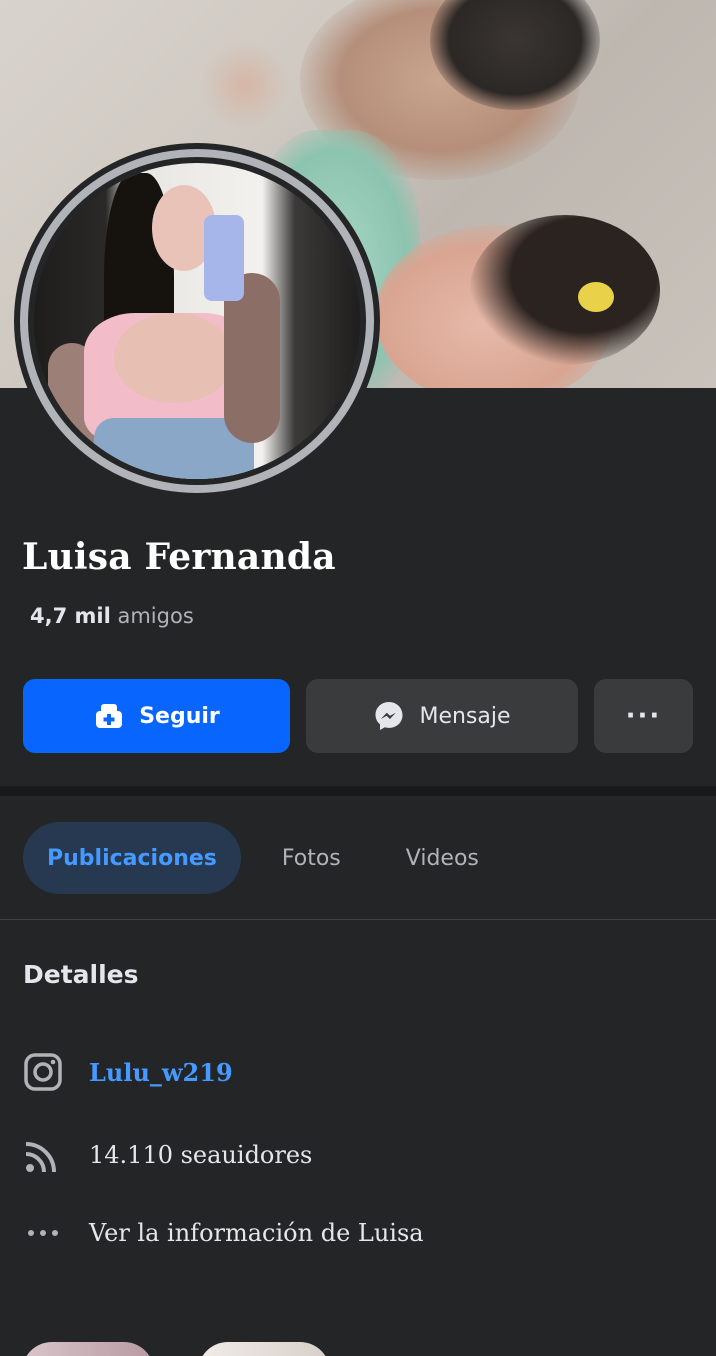 The width and height of the screenshot is (716, 1356). I want to click on ellipsis-icon: ···, so click(643, 716).